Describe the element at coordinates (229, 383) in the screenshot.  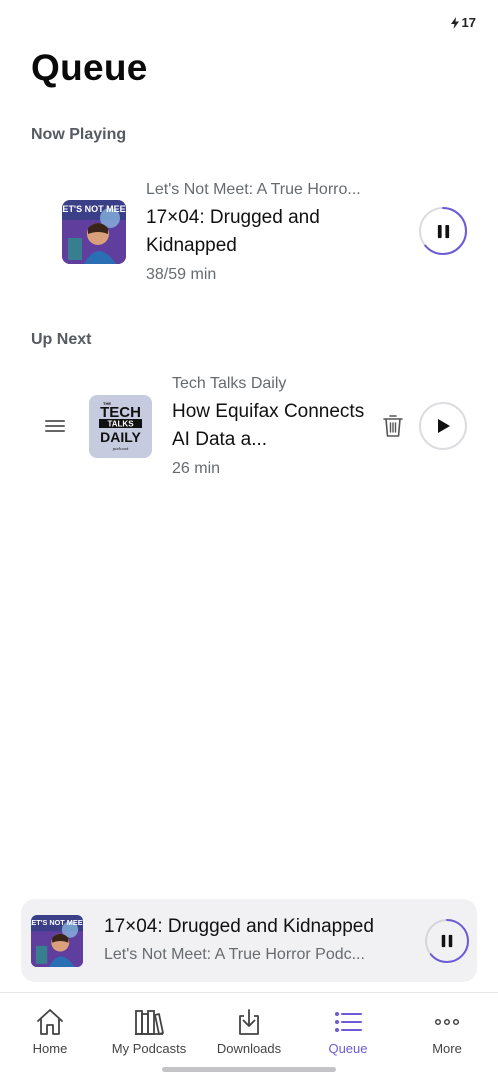
I see `queue-item-podcast-name: Tech Talks Daily` at that location.